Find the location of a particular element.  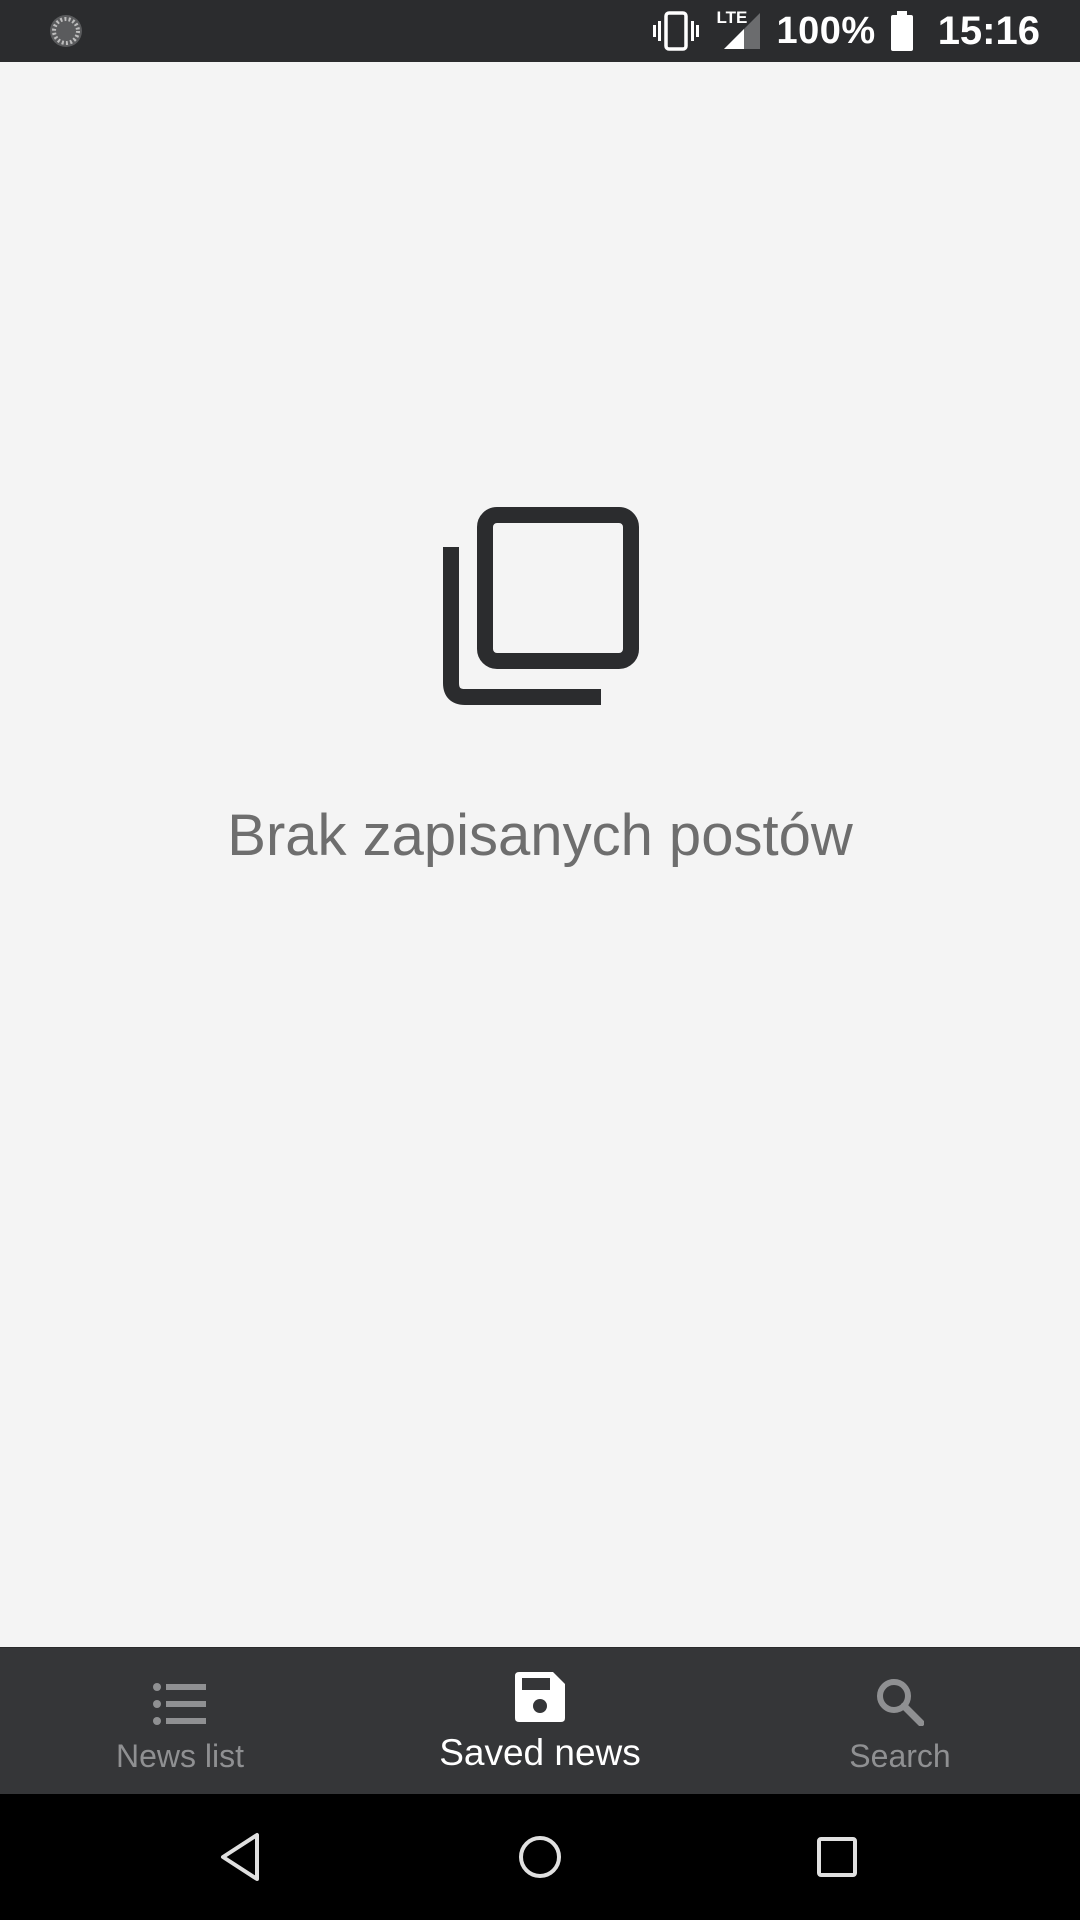

search-icon is located at coordinates (900, 1698).